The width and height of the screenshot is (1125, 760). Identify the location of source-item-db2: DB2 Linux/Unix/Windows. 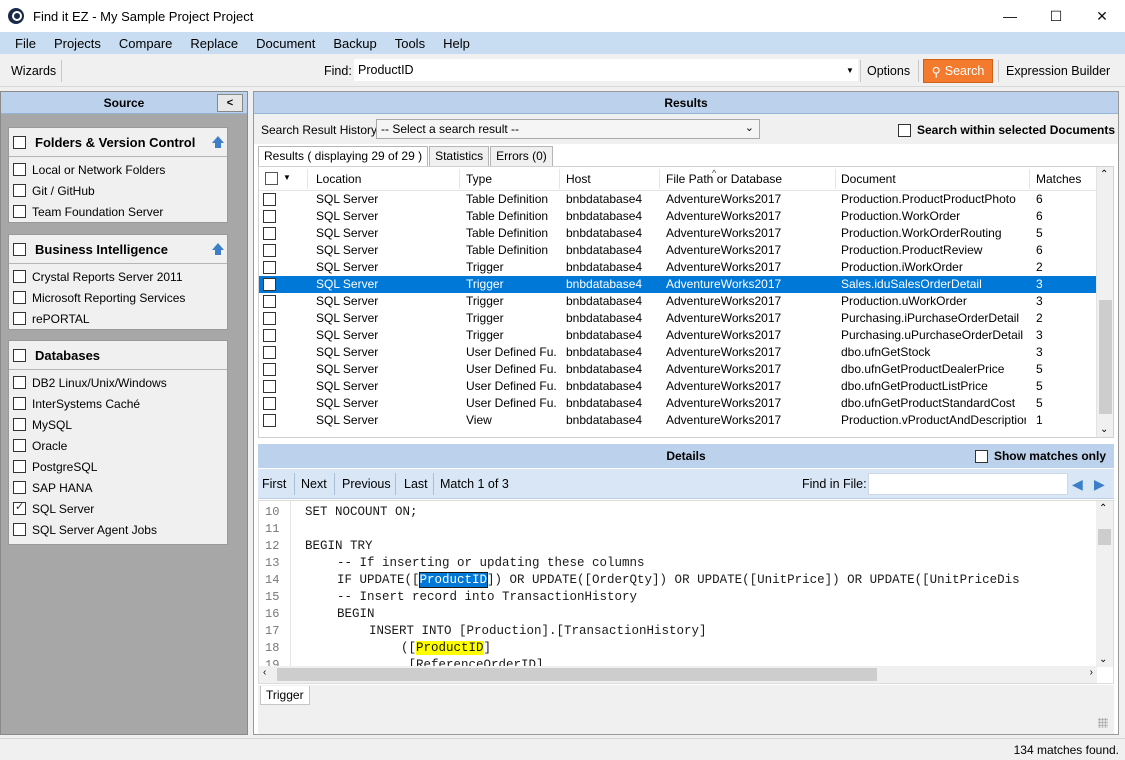
(118, 382).